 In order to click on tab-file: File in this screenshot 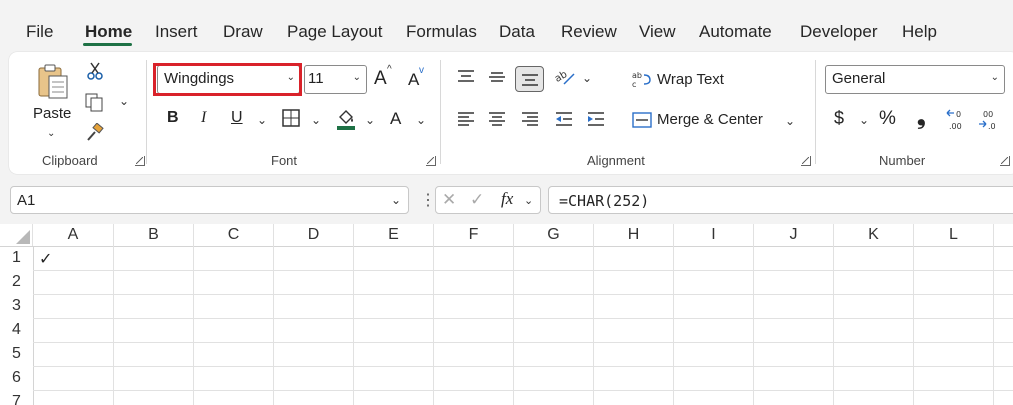, I will do `click(39, 32)`.